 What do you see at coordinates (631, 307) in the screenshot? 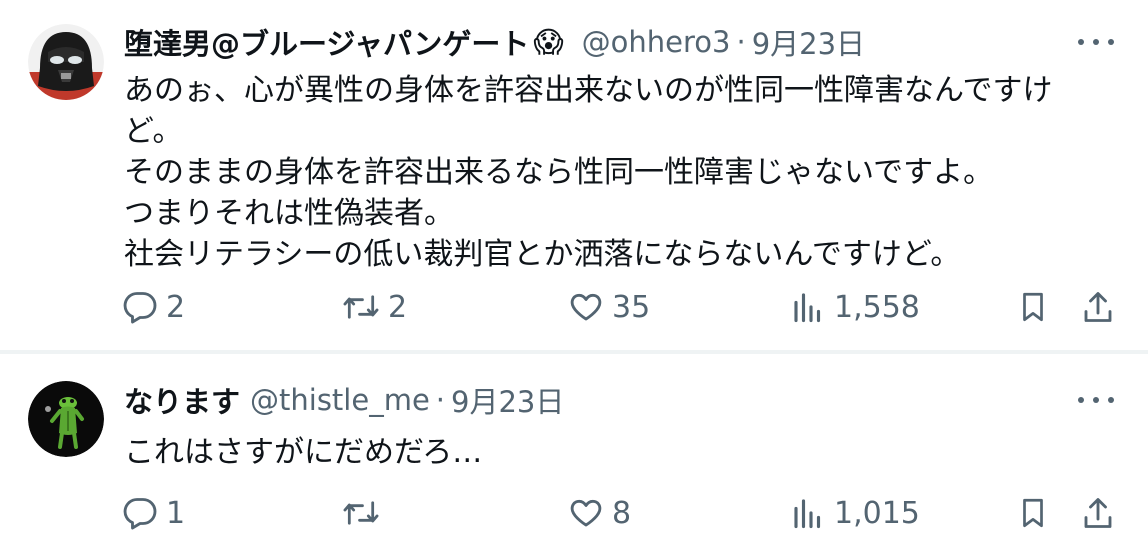
I see `like-count: 35` at bounding box center [631, 307].